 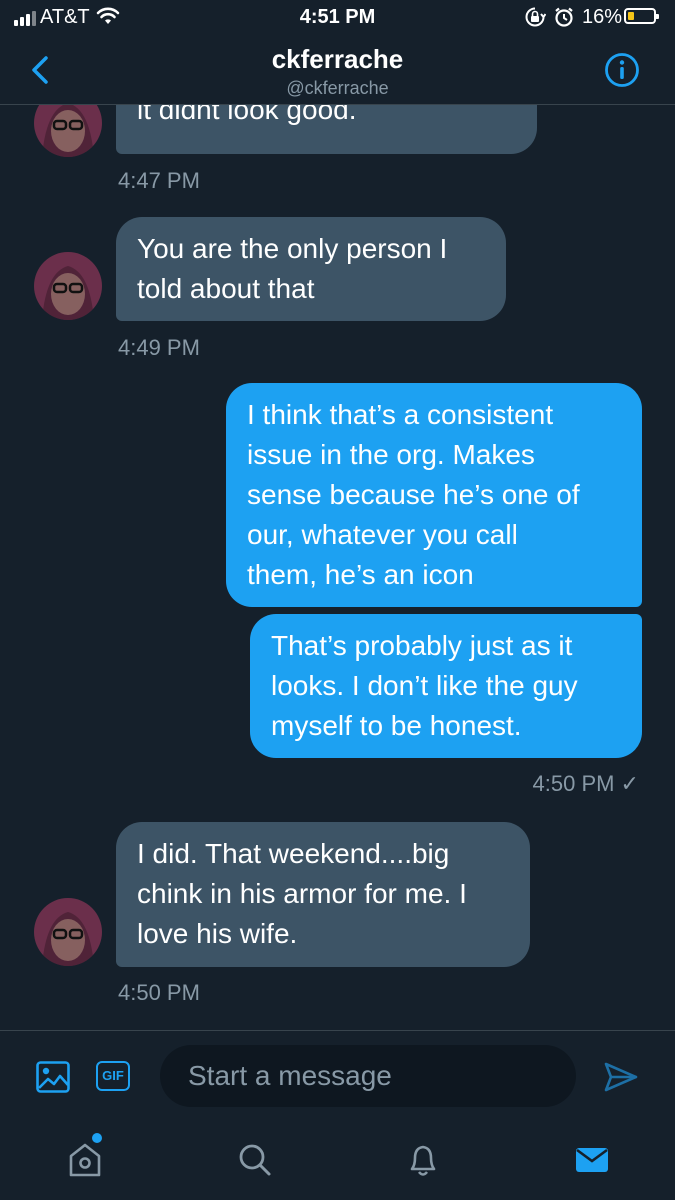 I want to click on send-button, so click(x=621, y=1079).